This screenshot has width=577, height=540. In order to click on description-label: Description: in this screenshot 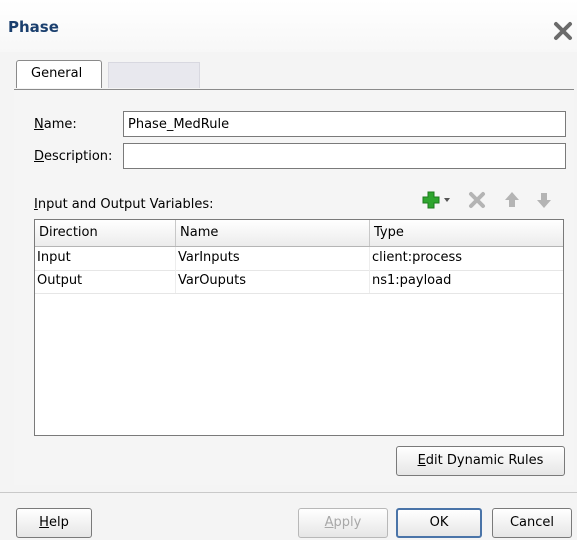, I will do `click(73, 156)`.